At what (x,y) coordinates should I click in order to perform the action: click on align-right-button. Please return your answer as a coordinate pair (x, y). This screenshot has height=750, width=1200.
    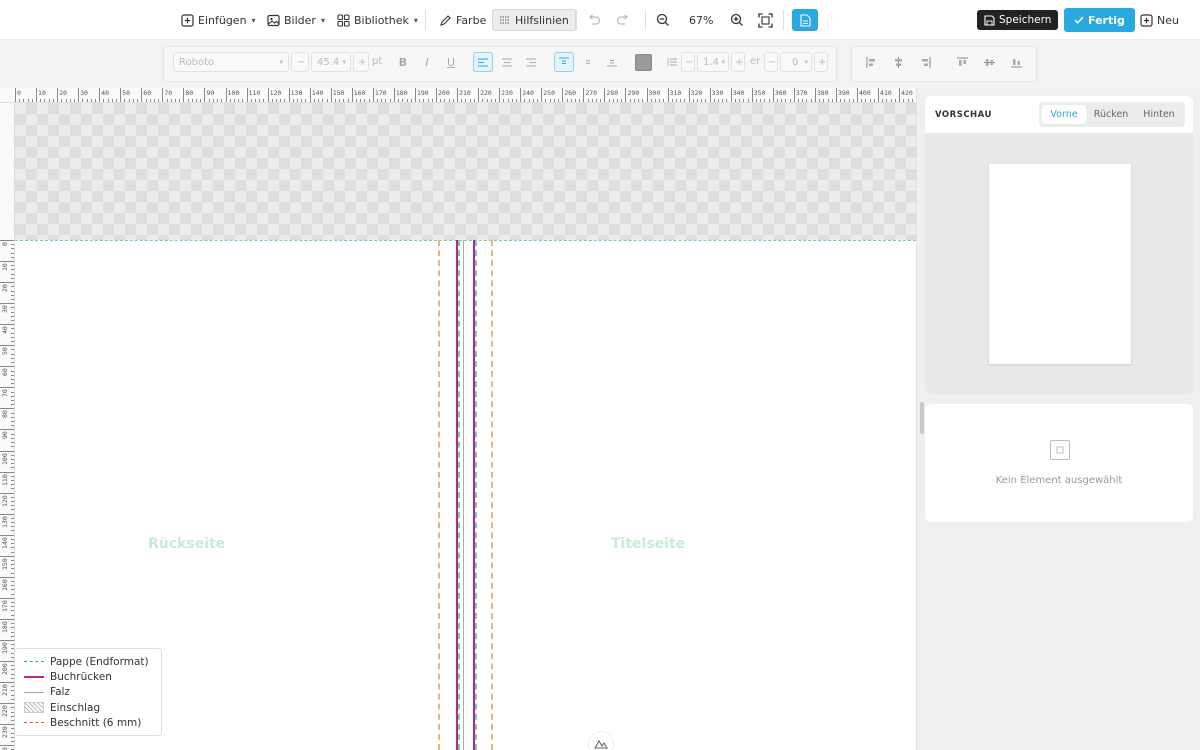
    Looking at the image, I should click on (531, 62).